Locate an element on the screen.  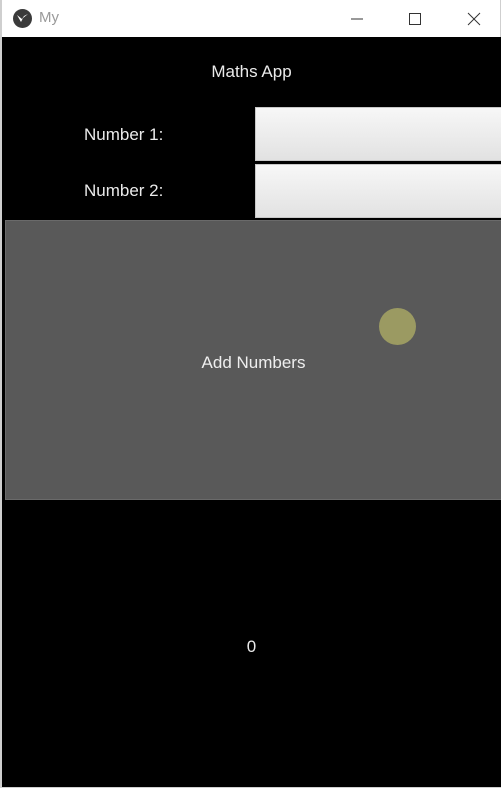
number2-label: Number 2: is located at coordinates (124, 190).